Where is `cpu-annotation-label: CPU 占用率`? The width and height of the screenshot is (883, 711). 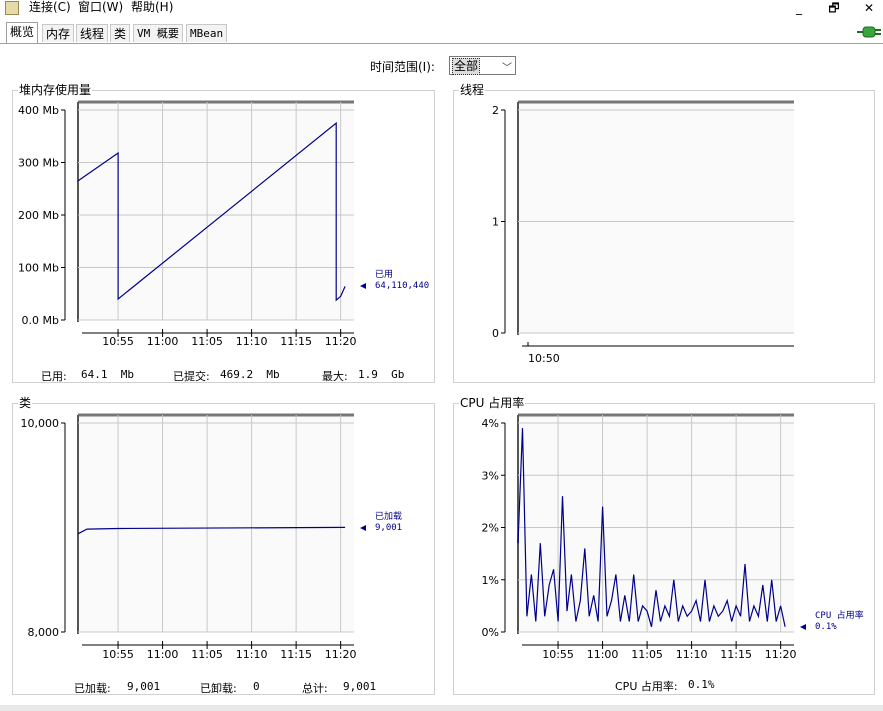
cpu-annotation-label: CPU 占用率 is located at coordinates (839, 615).